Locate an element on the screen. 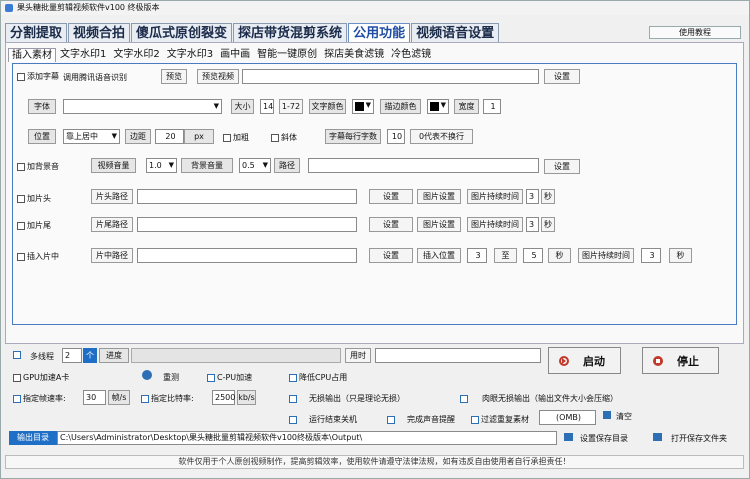 The image size is (750, 479). text-color-button: 文字颜色 is located at coordinates (327, 106).